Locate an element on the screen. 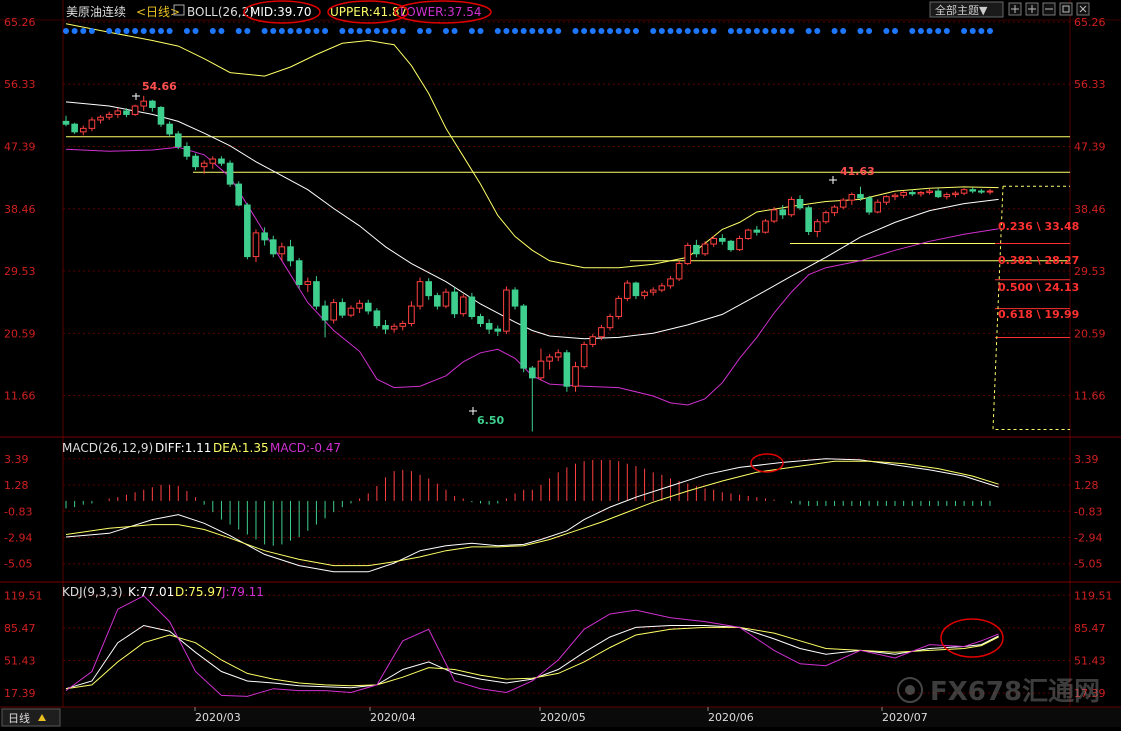 The width and height of the screenshot is (1121, 731). kdj-j-value: J:79.11 is located at coordinates (242, 592).